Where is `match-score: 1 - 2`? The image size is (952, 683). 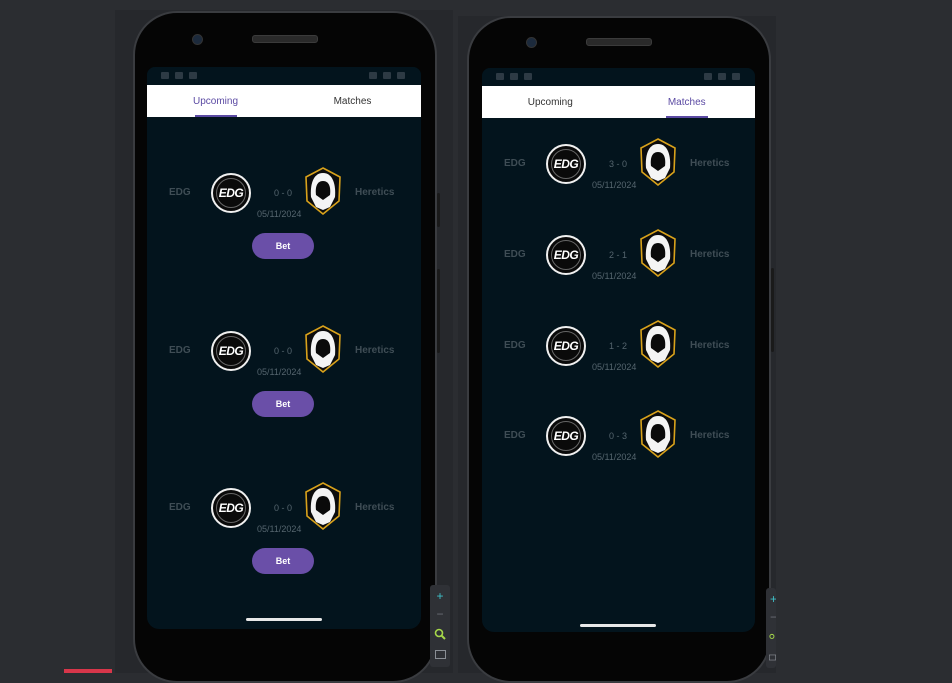
match-score: 1 - 2 is located at coordinates (618, 346).